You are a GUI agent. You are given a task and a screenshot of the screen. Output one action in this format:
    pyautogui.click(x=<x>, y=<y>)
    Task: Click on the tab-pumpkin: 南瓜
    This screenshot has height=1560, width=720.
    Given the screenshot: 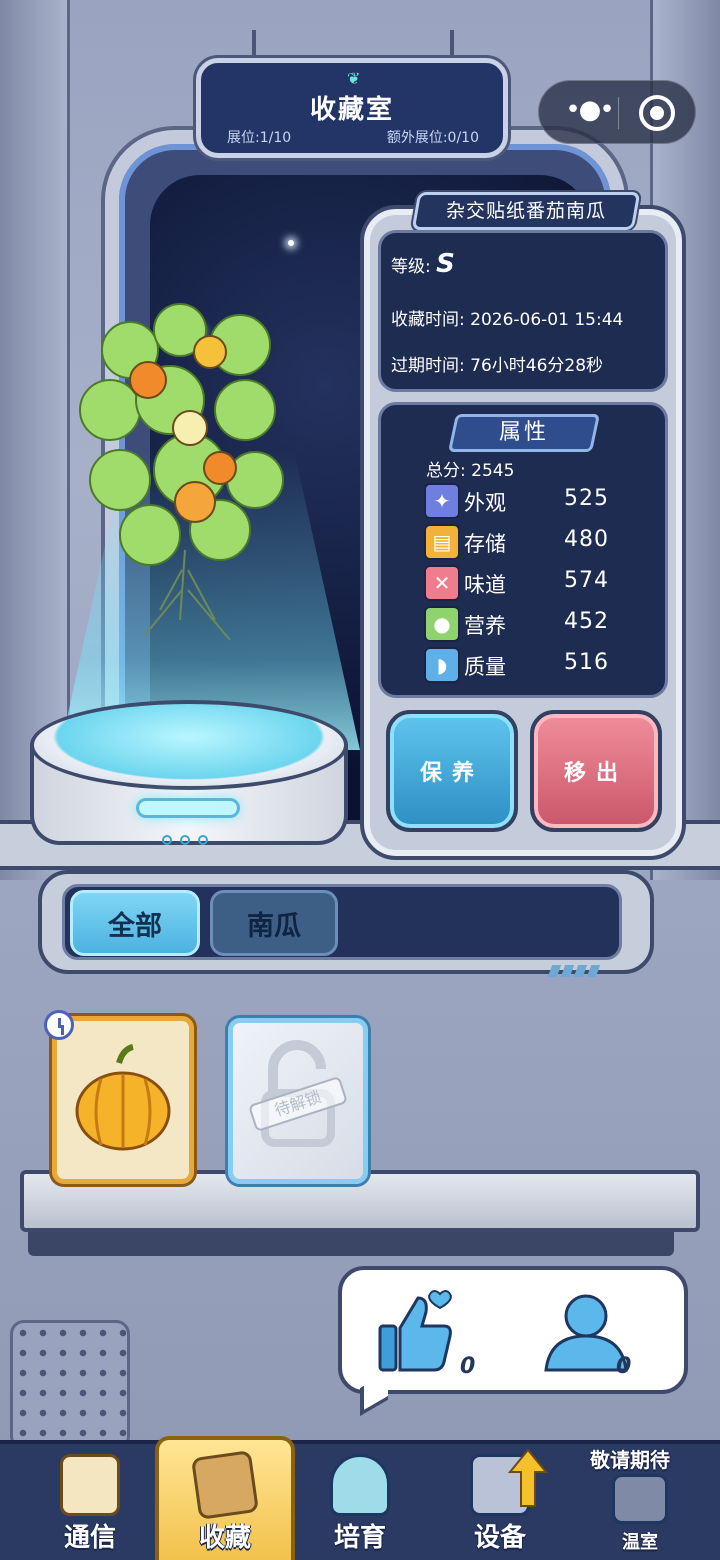 What is the action you would take?
    pyautogui.click(x=274, y=923)
    